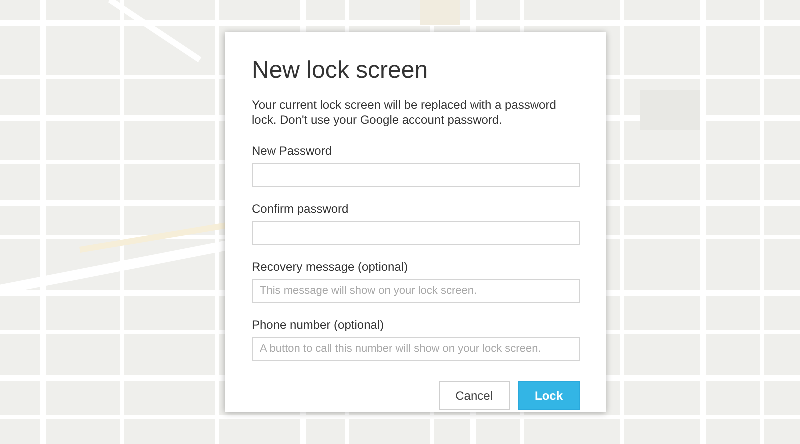 This screenshot has height=444, width=800. What do you see at coordinates (416, 291) in the screenshot?
I see `input-field: This message will show on your lock screen.` at bounding box center [416, 291].